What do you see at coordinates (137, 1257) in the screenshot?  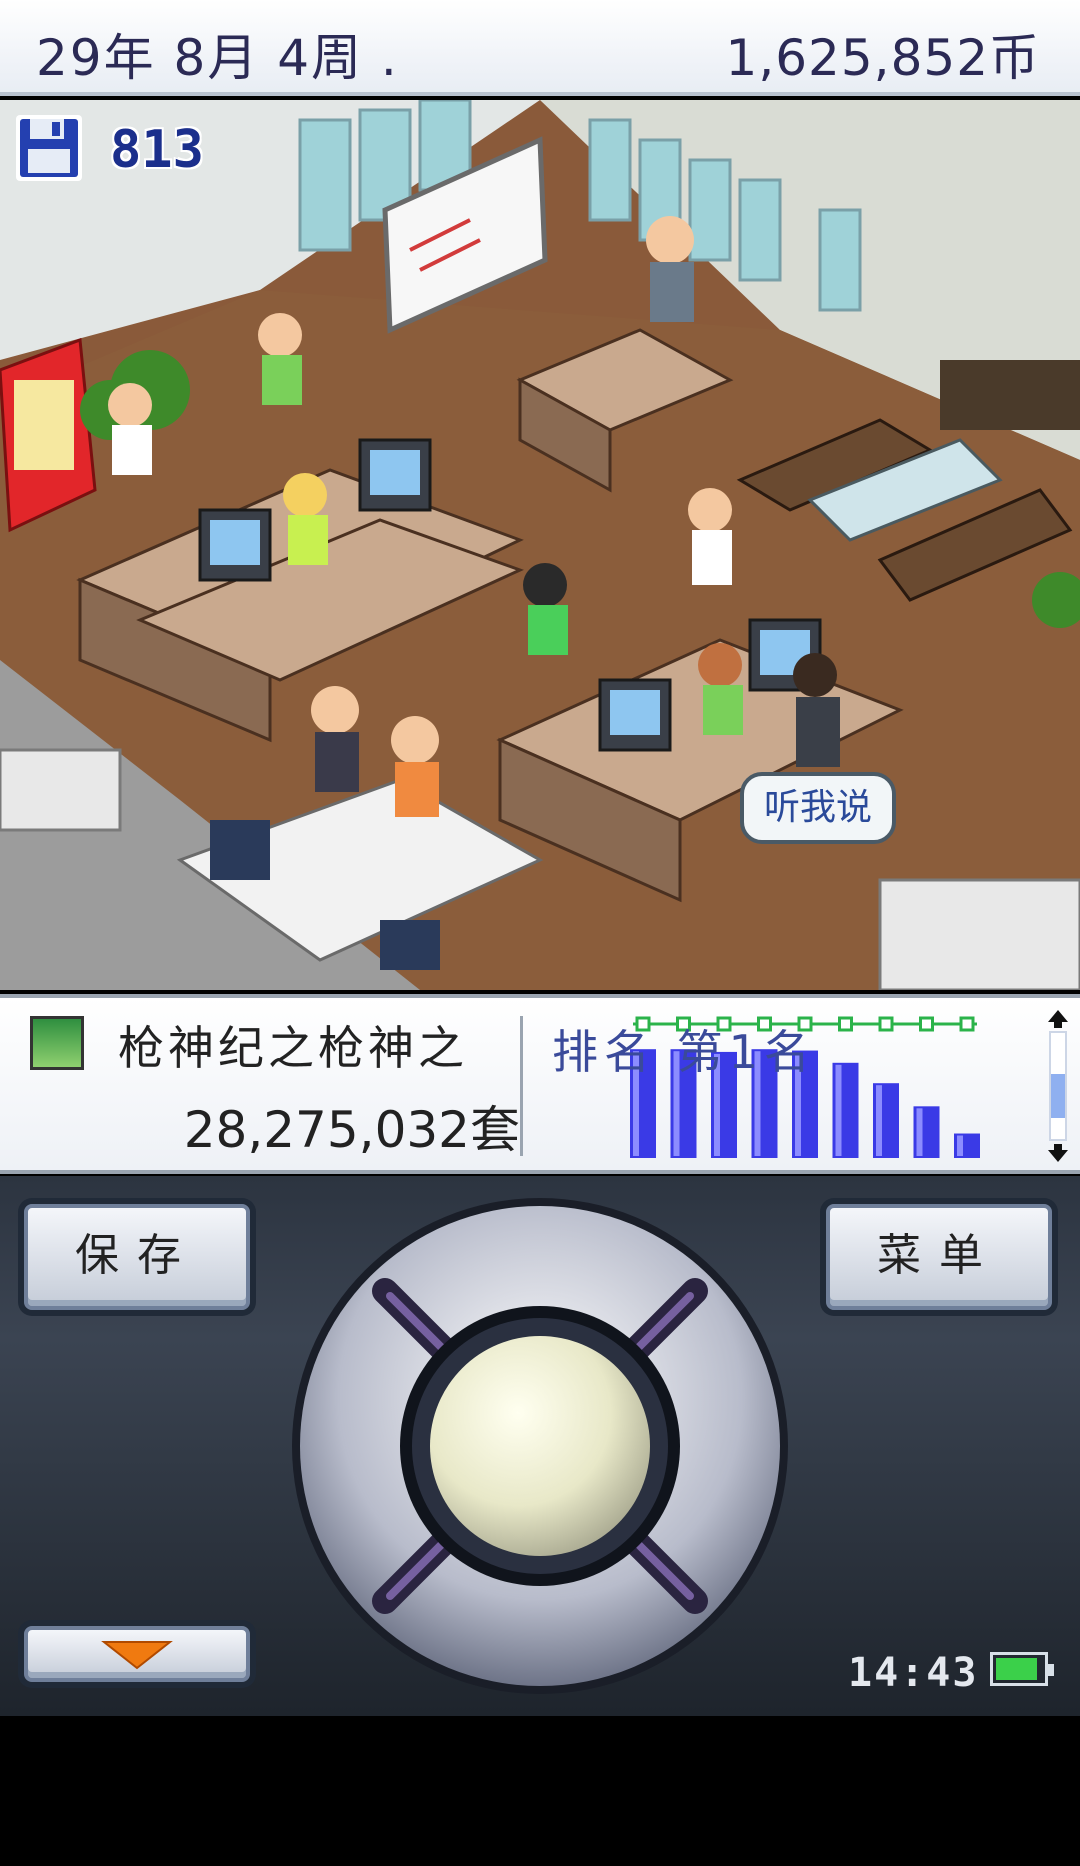 I see `save-button: 保存` at bounding box center [137, 1257].